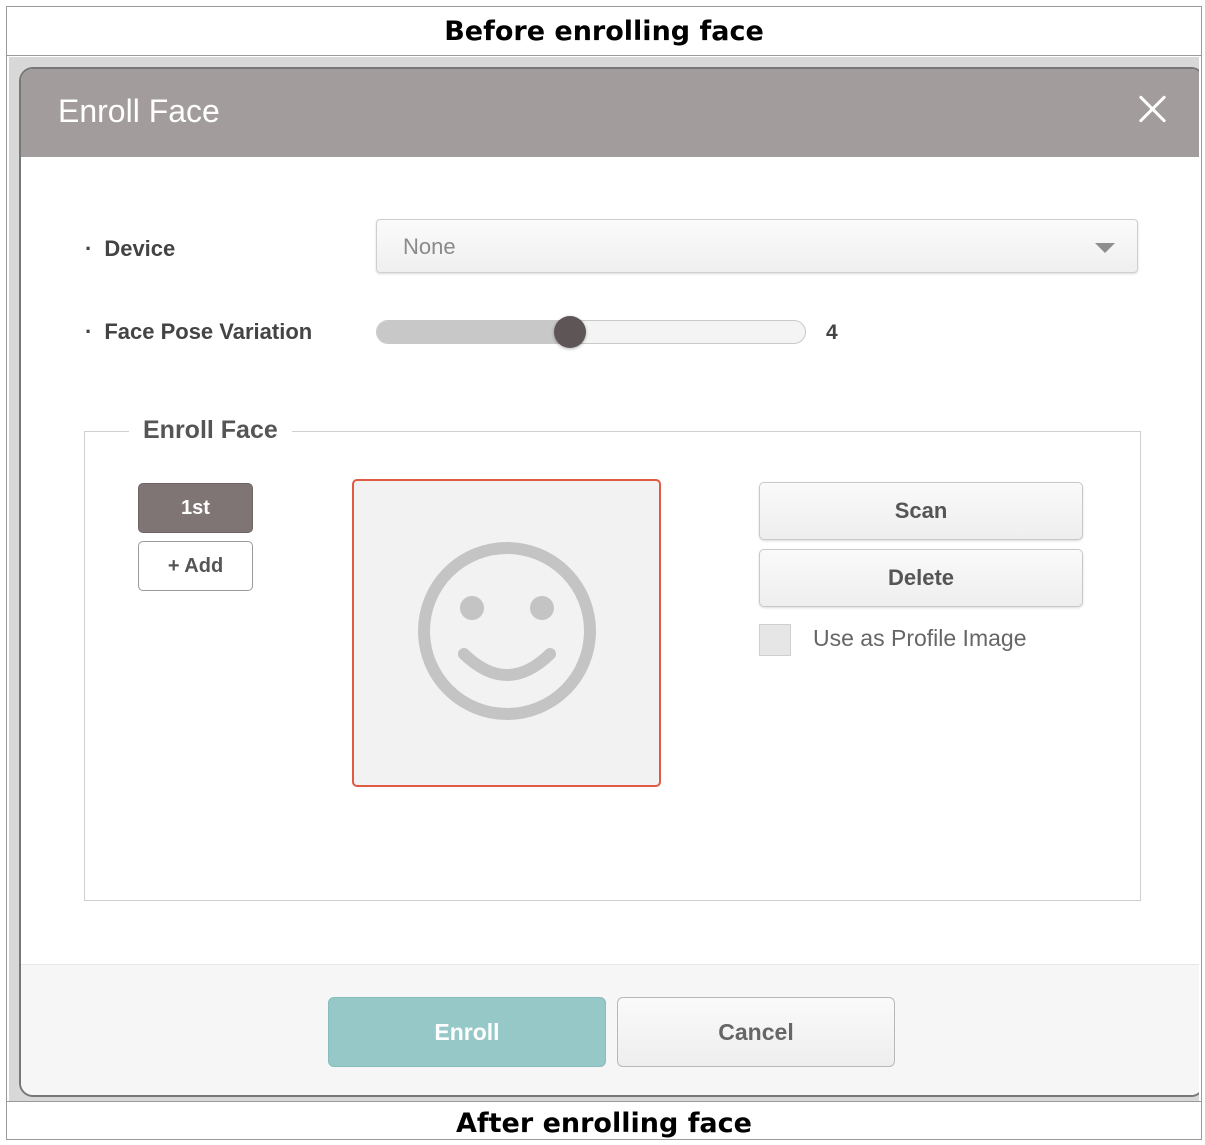  Describe the element at coordinates (199, 331) in the screenshot. I see `pose-label: · Face Pose Variation` at that location.